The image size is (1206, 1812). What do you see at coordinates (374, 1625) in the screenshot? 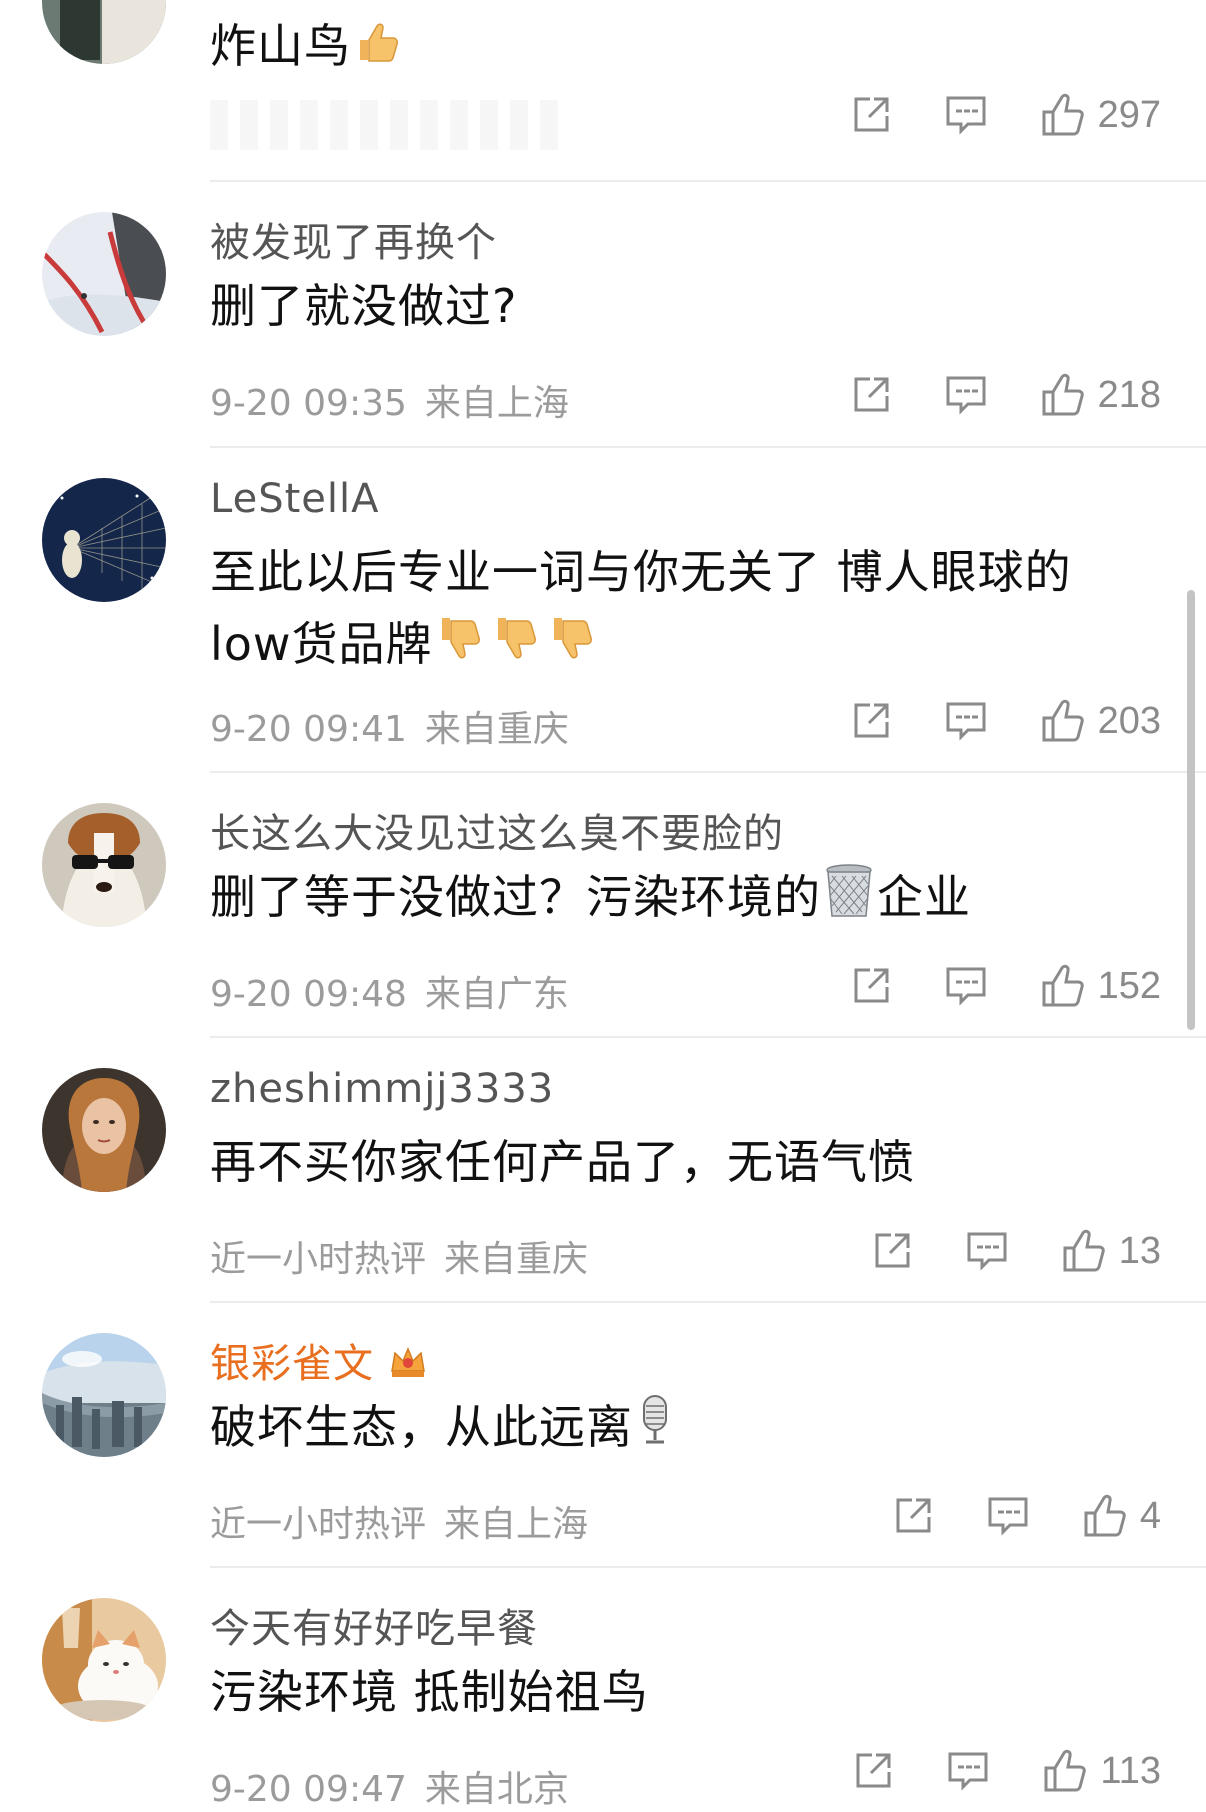
I see `username: 今天有好好吃早餐` at bounding box center [374, 1625].